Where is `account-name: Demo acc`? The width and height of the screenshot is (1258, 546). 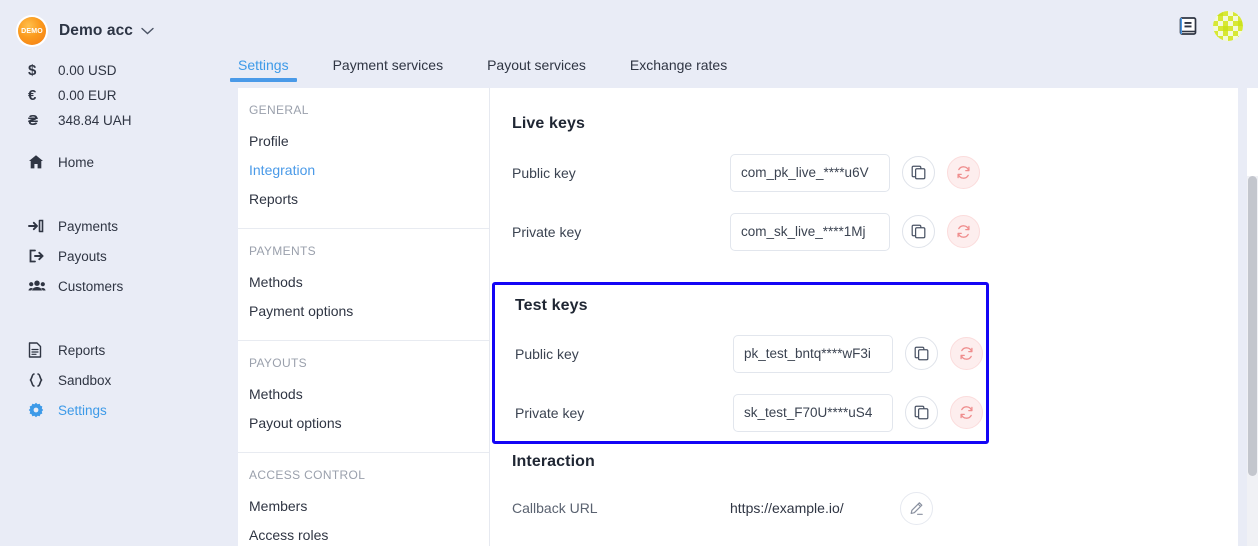
account-name: Demo acc is located at coordinates (96, 30).